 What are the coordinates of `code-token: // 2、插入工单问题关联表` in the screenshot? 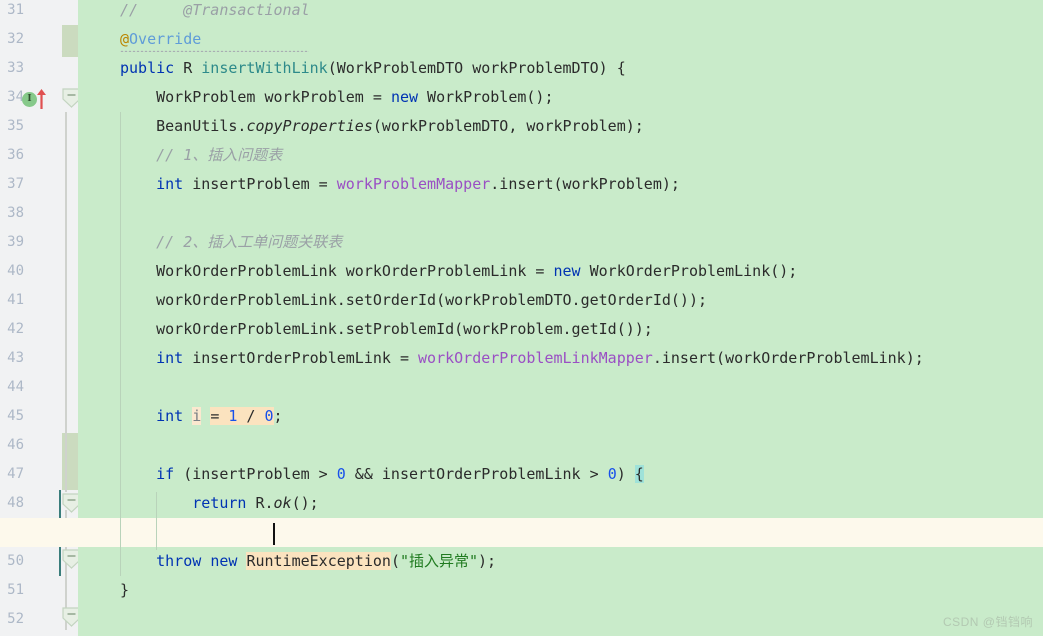 It's located at (249, 242).